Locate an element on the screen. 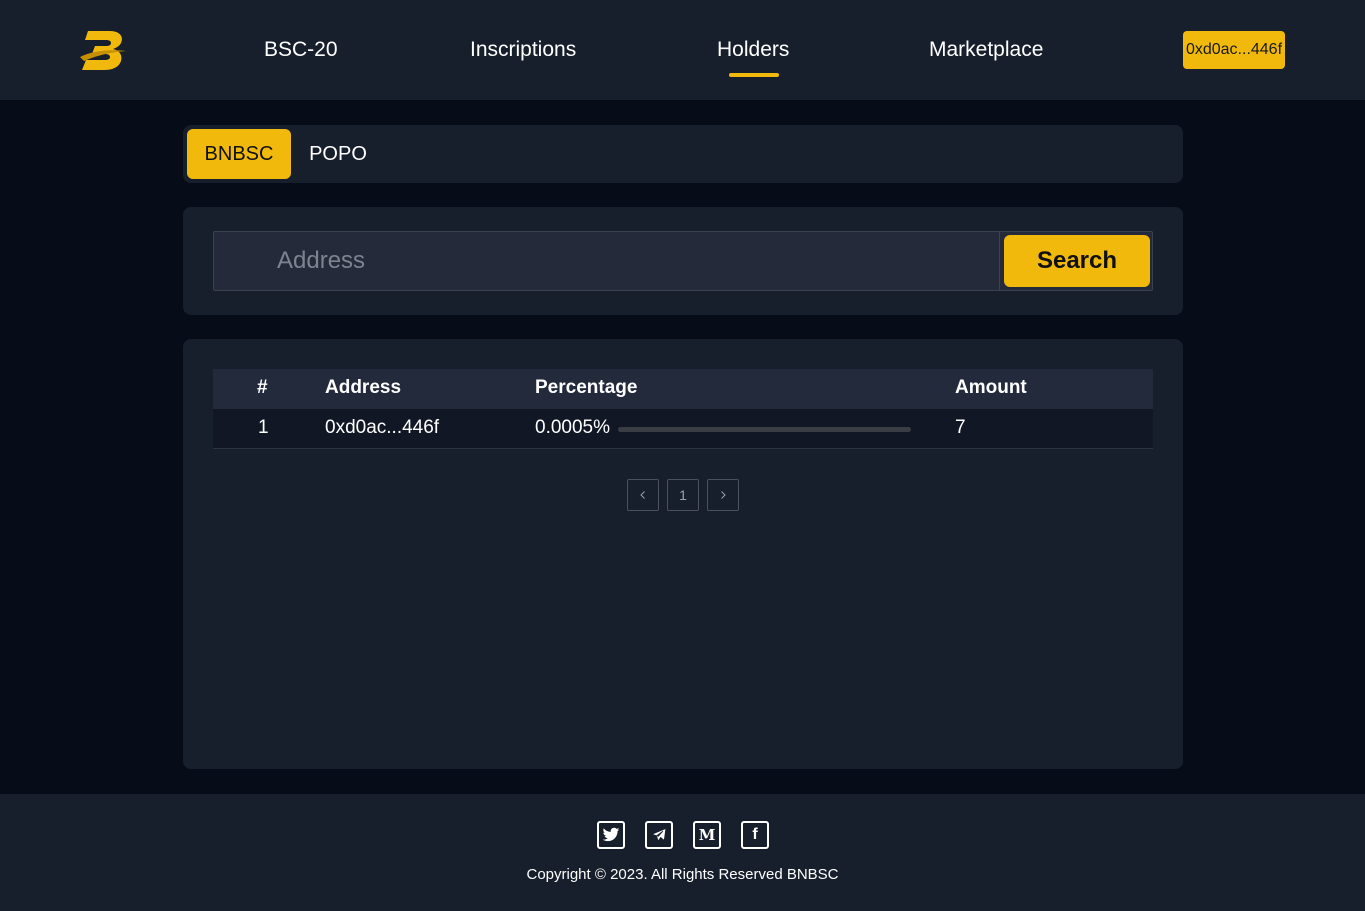 The image size is (1365, 911). row-rank: 1 is located at coordinates (263, 427).